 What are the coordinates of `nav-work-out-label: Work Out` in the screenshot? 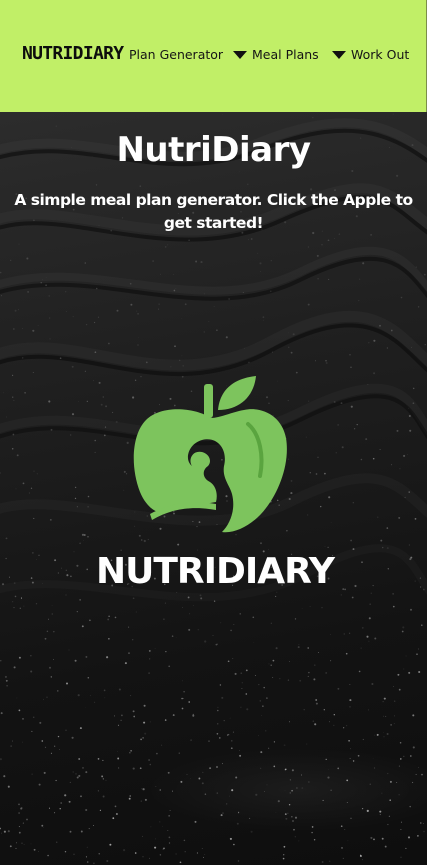 It's located at (380, 54).